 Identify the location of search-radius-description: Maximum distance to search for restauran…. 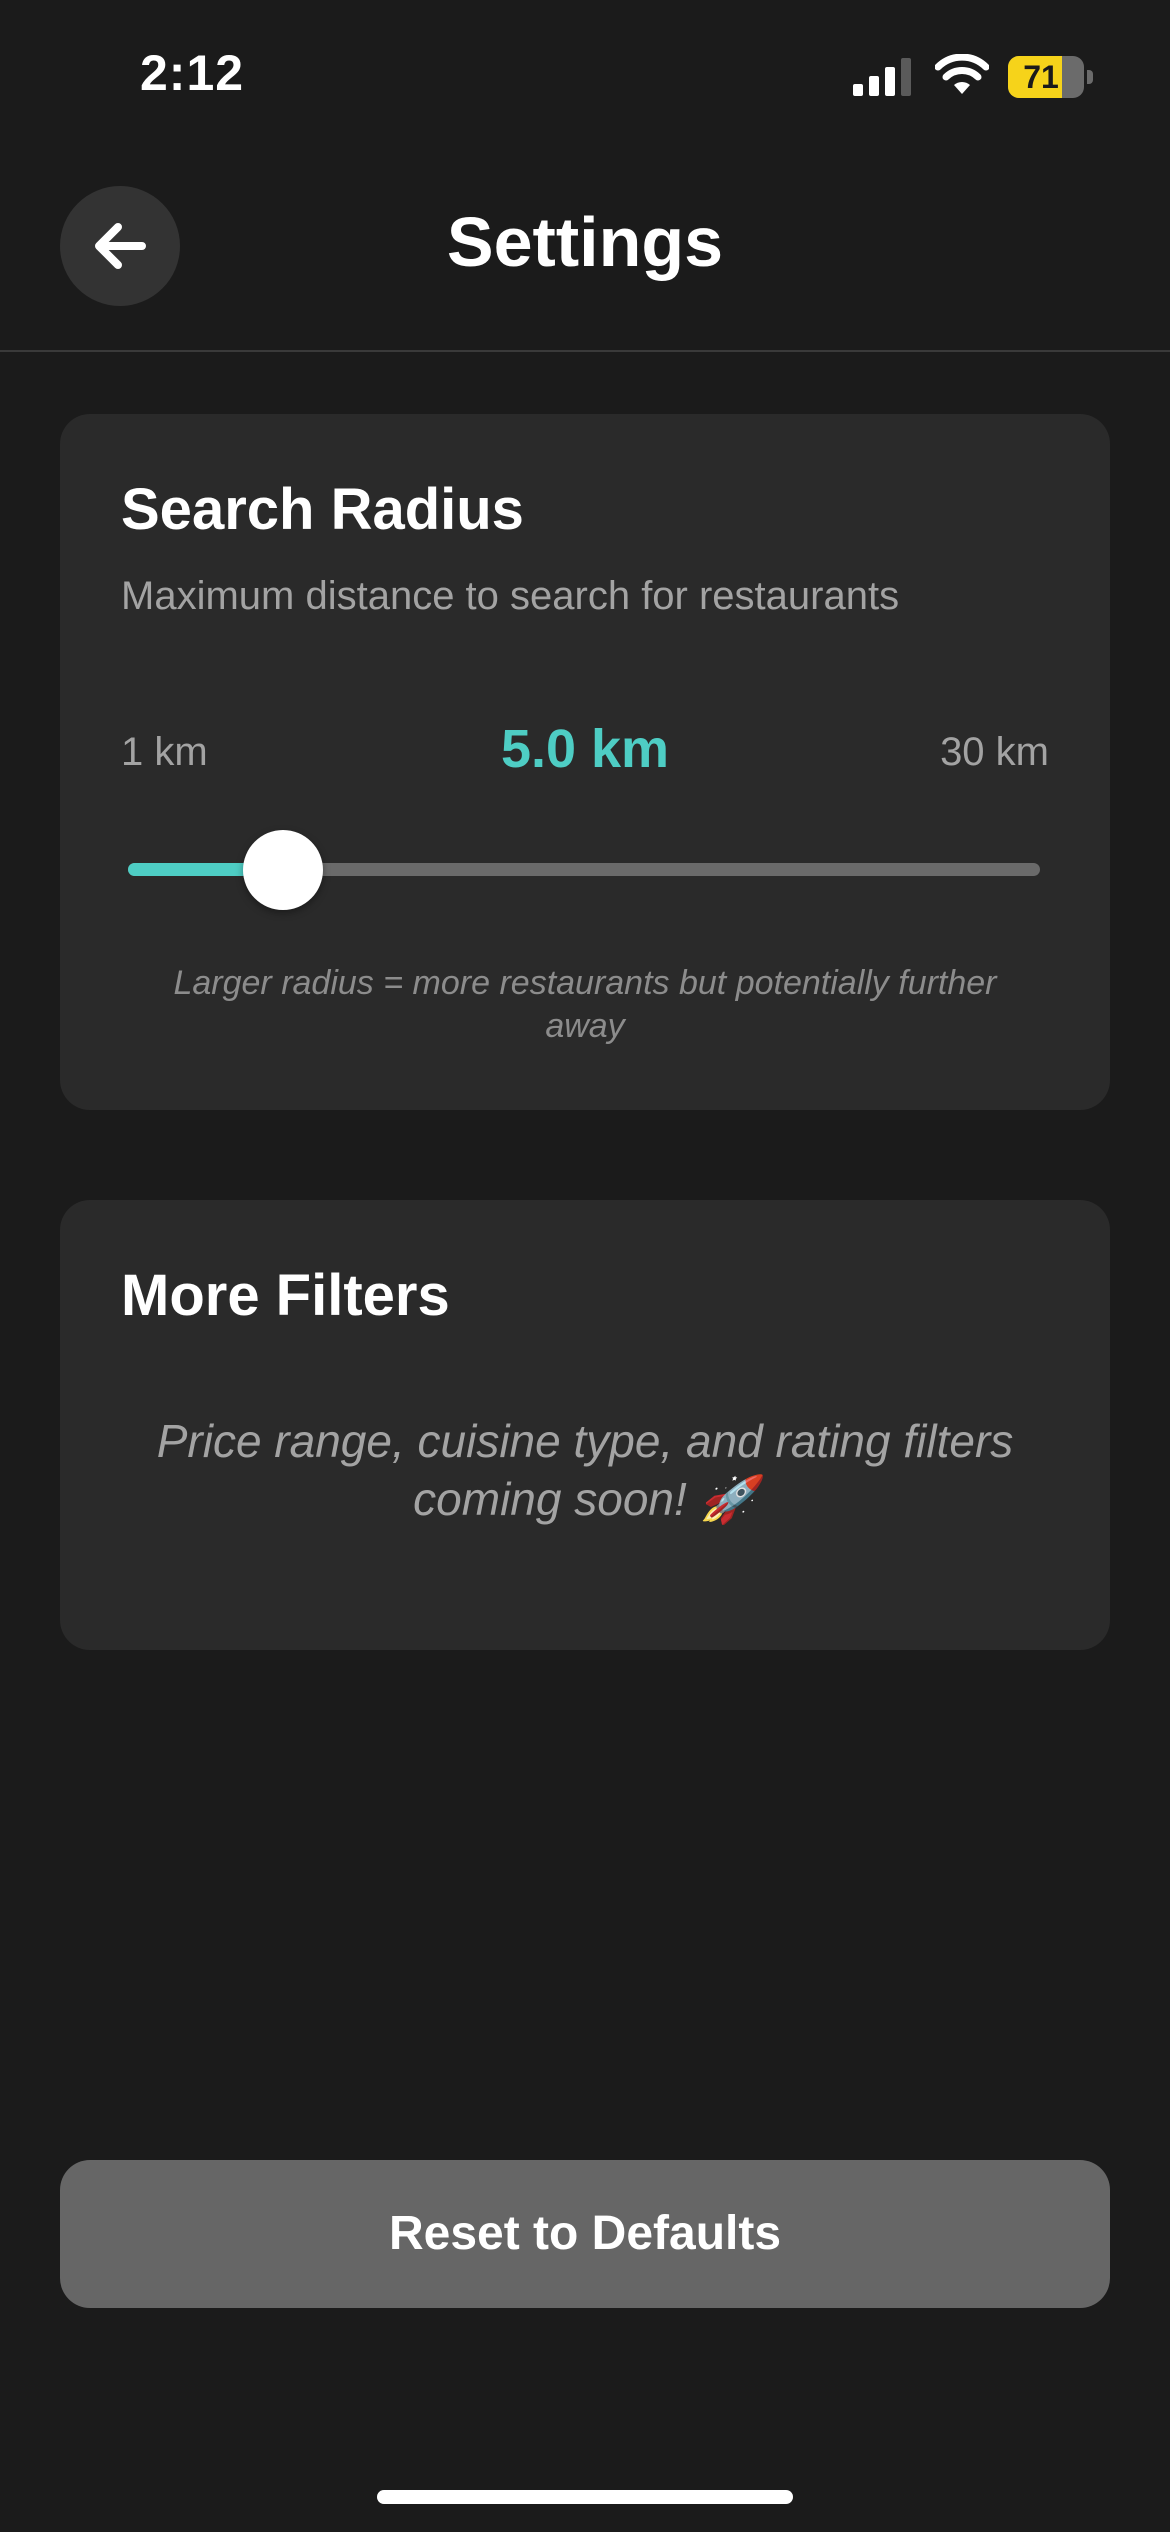
(510, 596).